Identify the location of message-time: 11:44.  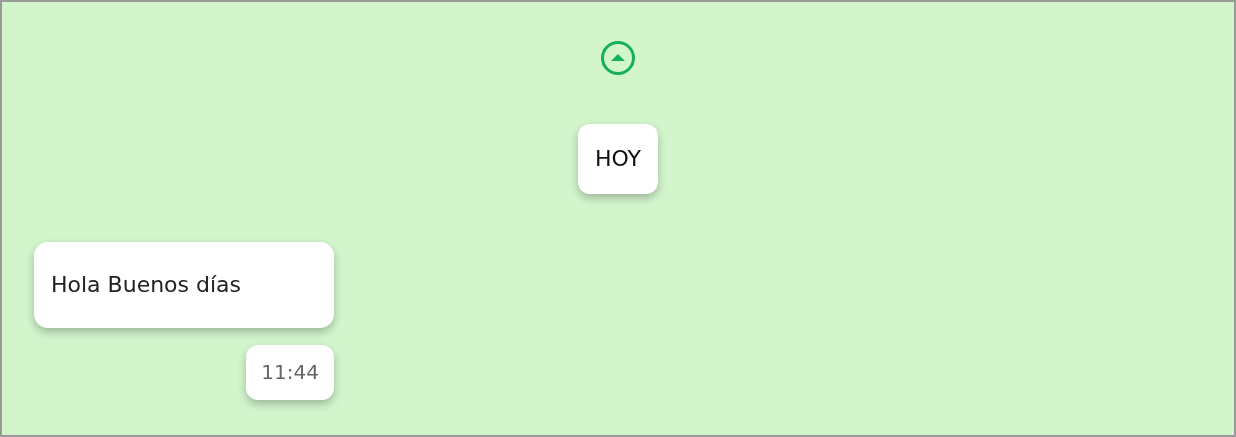
(290, 372).